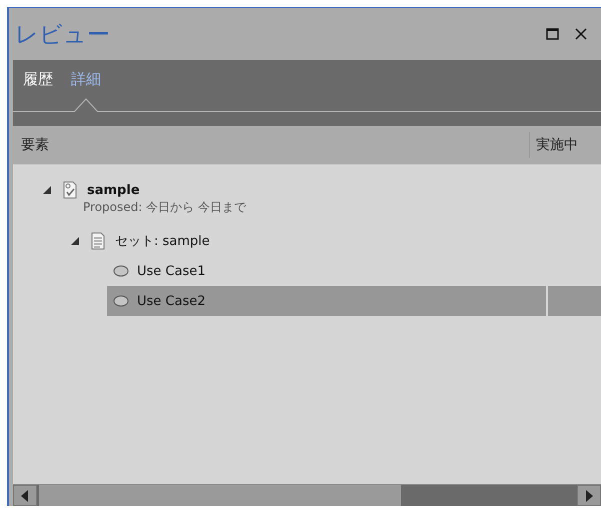 The width and height of the screenshot is (601, 512). I want to click on window-title: レビュー, so click(63, 35).